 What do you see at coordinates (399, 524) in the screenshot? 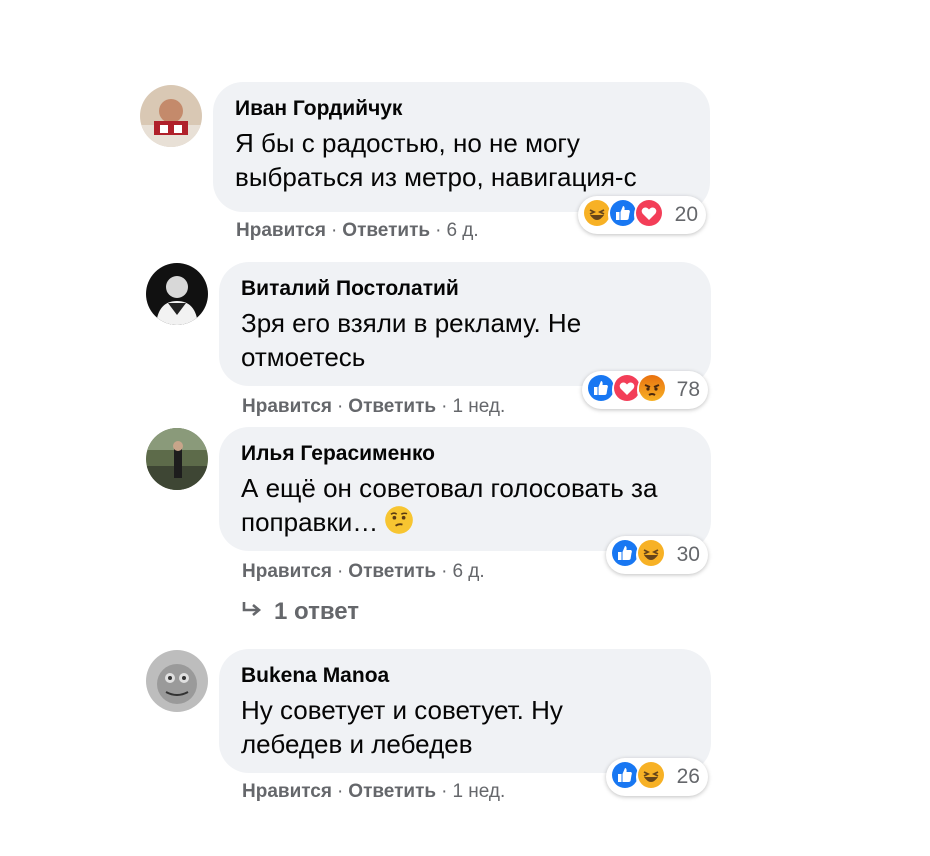
I see `thinking-emoji-icon` at bounding box center [399, 524].